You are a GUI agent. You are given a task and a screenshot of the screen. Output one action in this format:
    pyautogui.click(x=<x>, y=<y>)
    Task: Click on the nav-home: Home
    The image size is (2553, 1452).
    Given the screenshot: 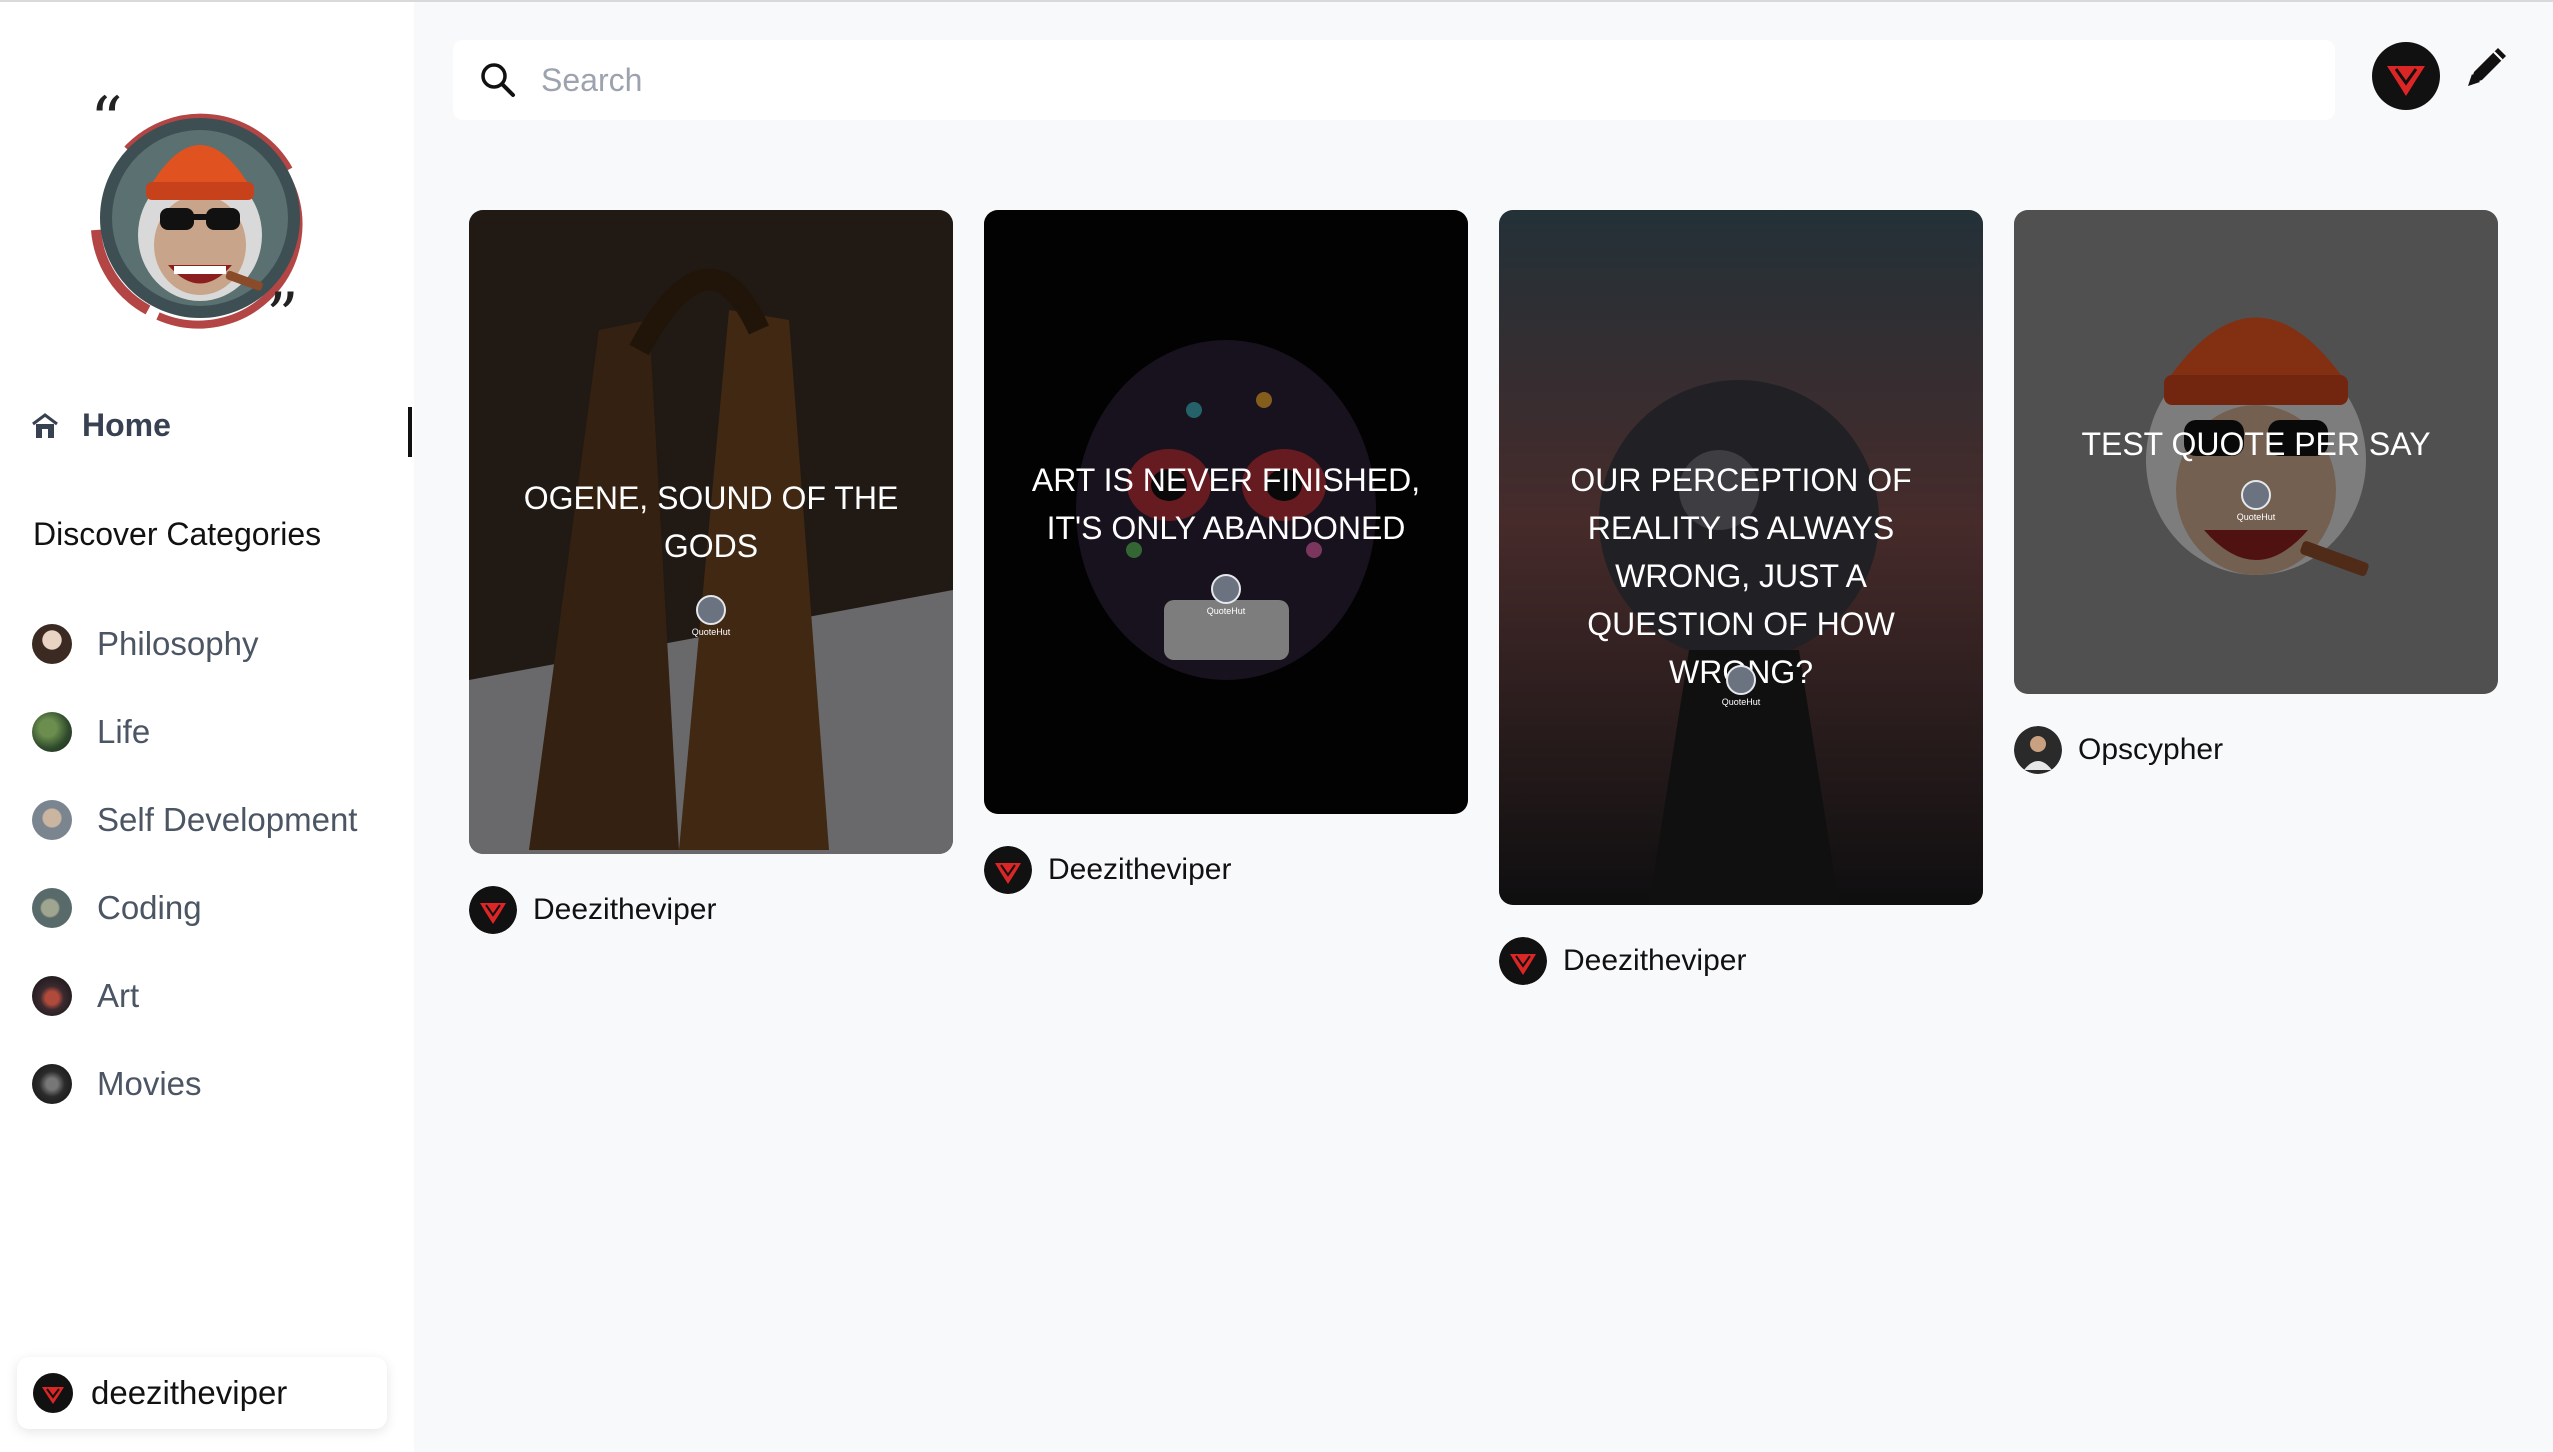 What is the action you would take?
    pyautogui.click(x=100, y=425)
    